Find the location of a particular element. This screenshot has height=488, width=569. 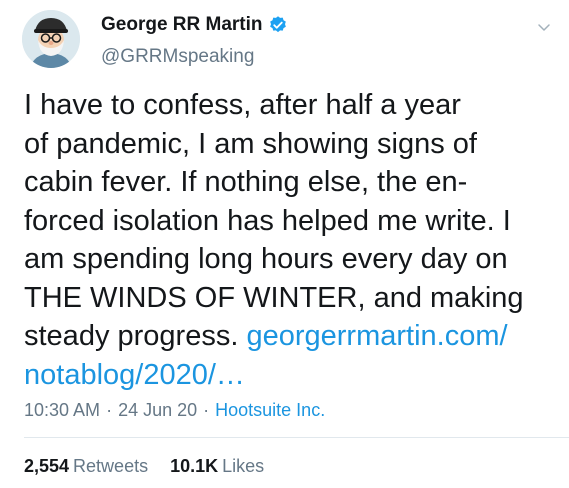

chevron-down-icon is located at coordinates (544, 27).